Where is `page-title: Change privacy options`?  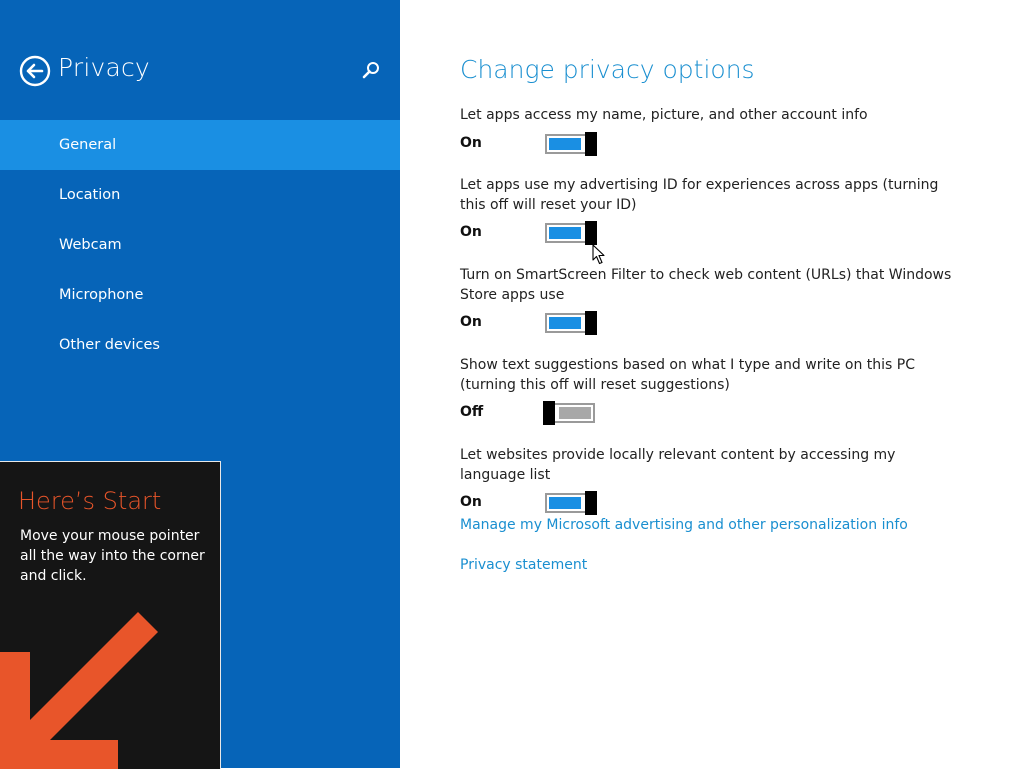
page-title: Change privacy options is located at coordinates (607, 69).